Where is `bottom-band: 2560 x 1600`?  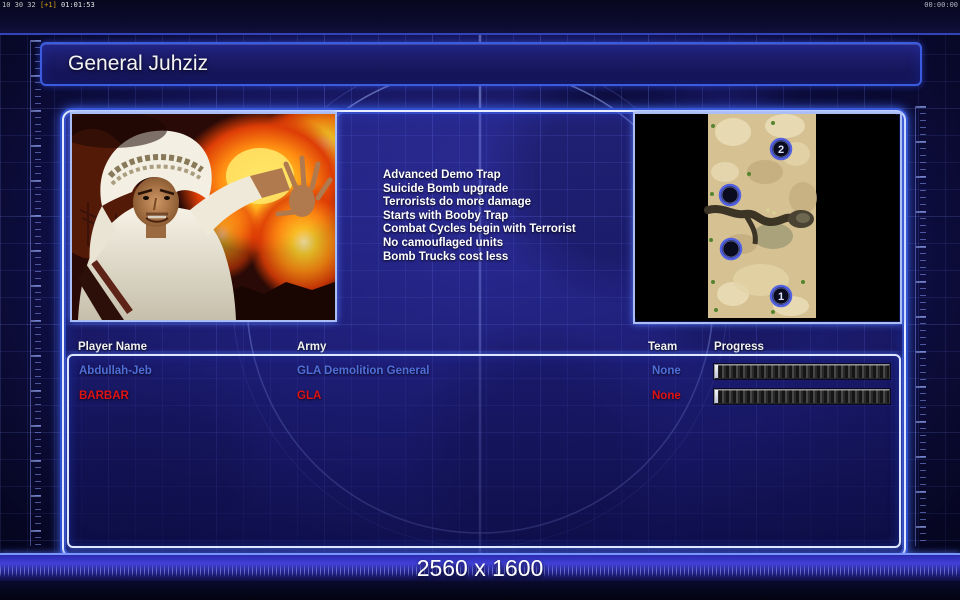
bottom-band: 2560 x 1600 is located at coordinates (480, 568).